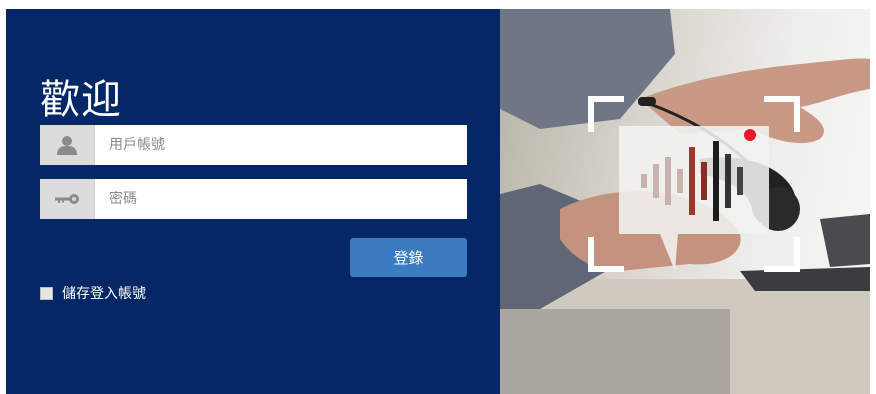 The width and height of the screenshot is (876, 394). Describe the element at coordinates (750, 135) in the screenshot. I see `recording-dot` at that location.